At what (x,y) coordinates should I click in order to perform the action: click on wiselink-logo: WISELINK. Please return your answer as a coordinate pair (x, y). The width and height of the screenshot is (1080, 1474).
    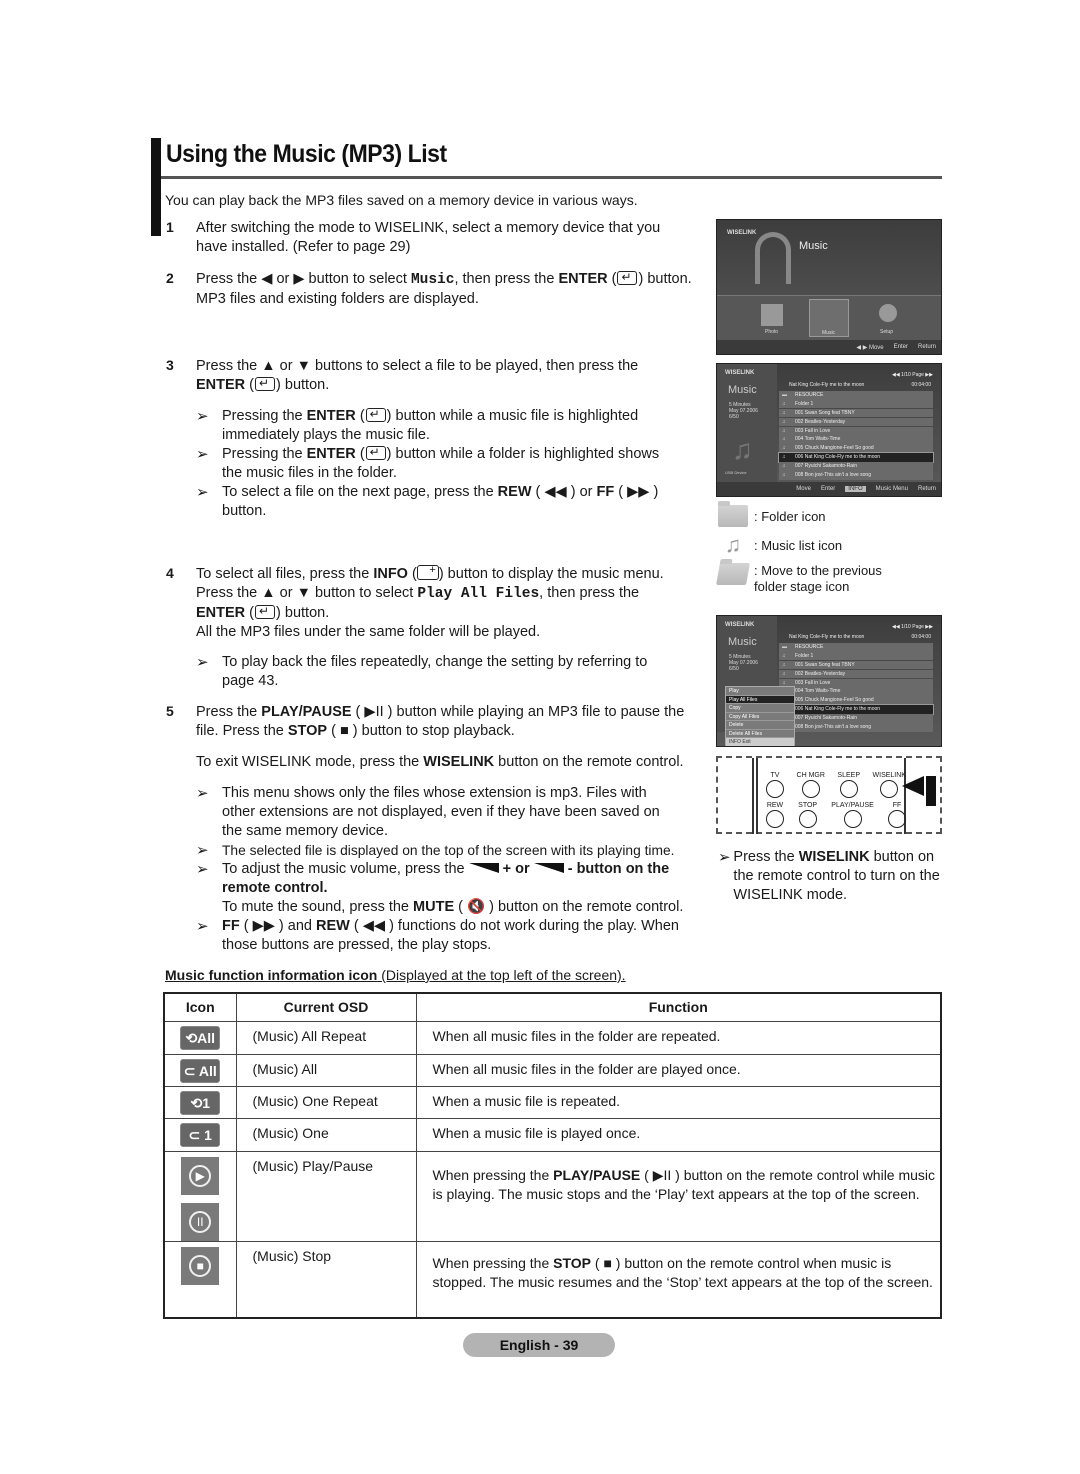
    Looking at the image, I should click on (742, 233).